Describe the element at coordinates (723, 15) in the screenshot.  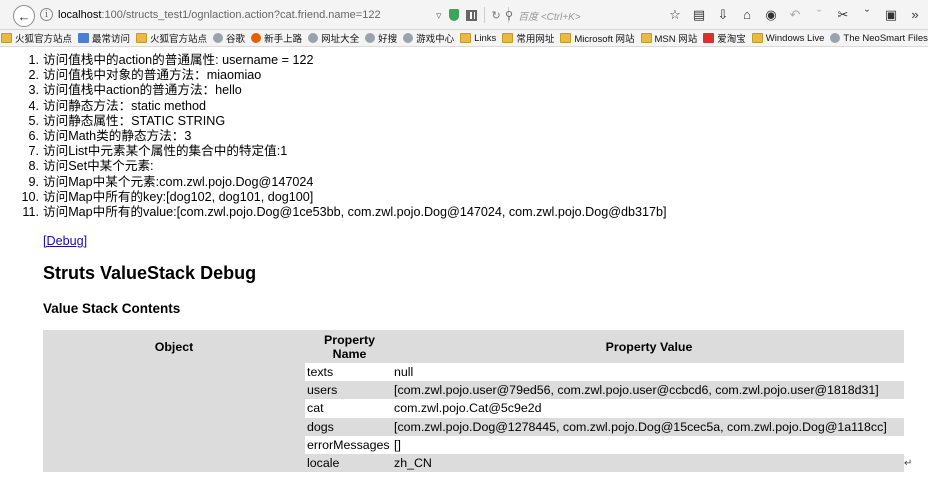
I see `download-icon: ⇩` at that location.